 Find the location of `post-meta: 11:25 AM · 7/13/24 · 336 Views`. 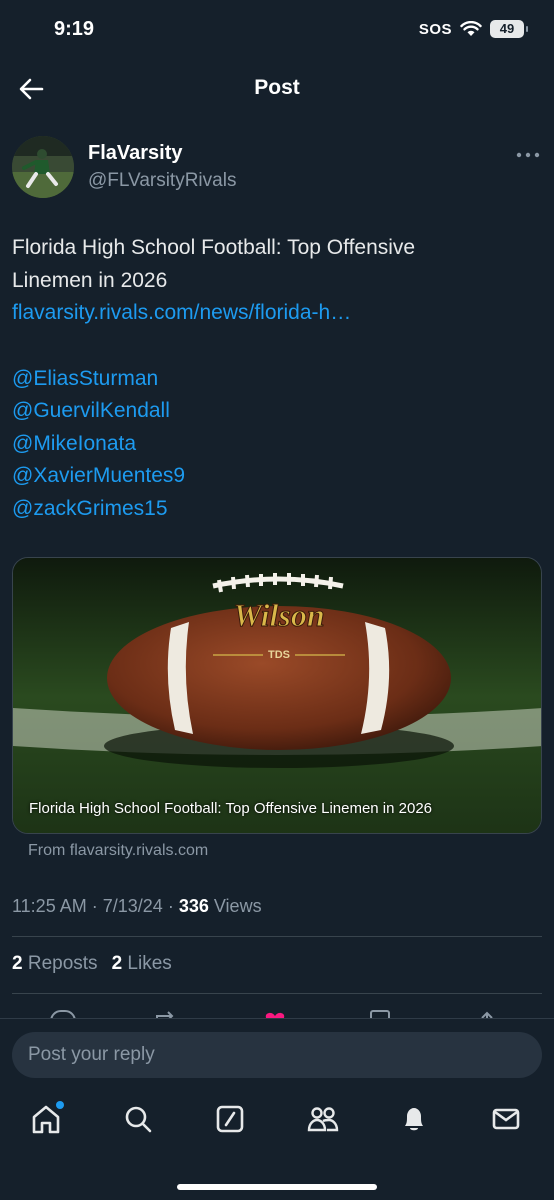

post-meta: 11:25 AM · 7/13/24 · 336 Views is located at coordinates (137, 906).